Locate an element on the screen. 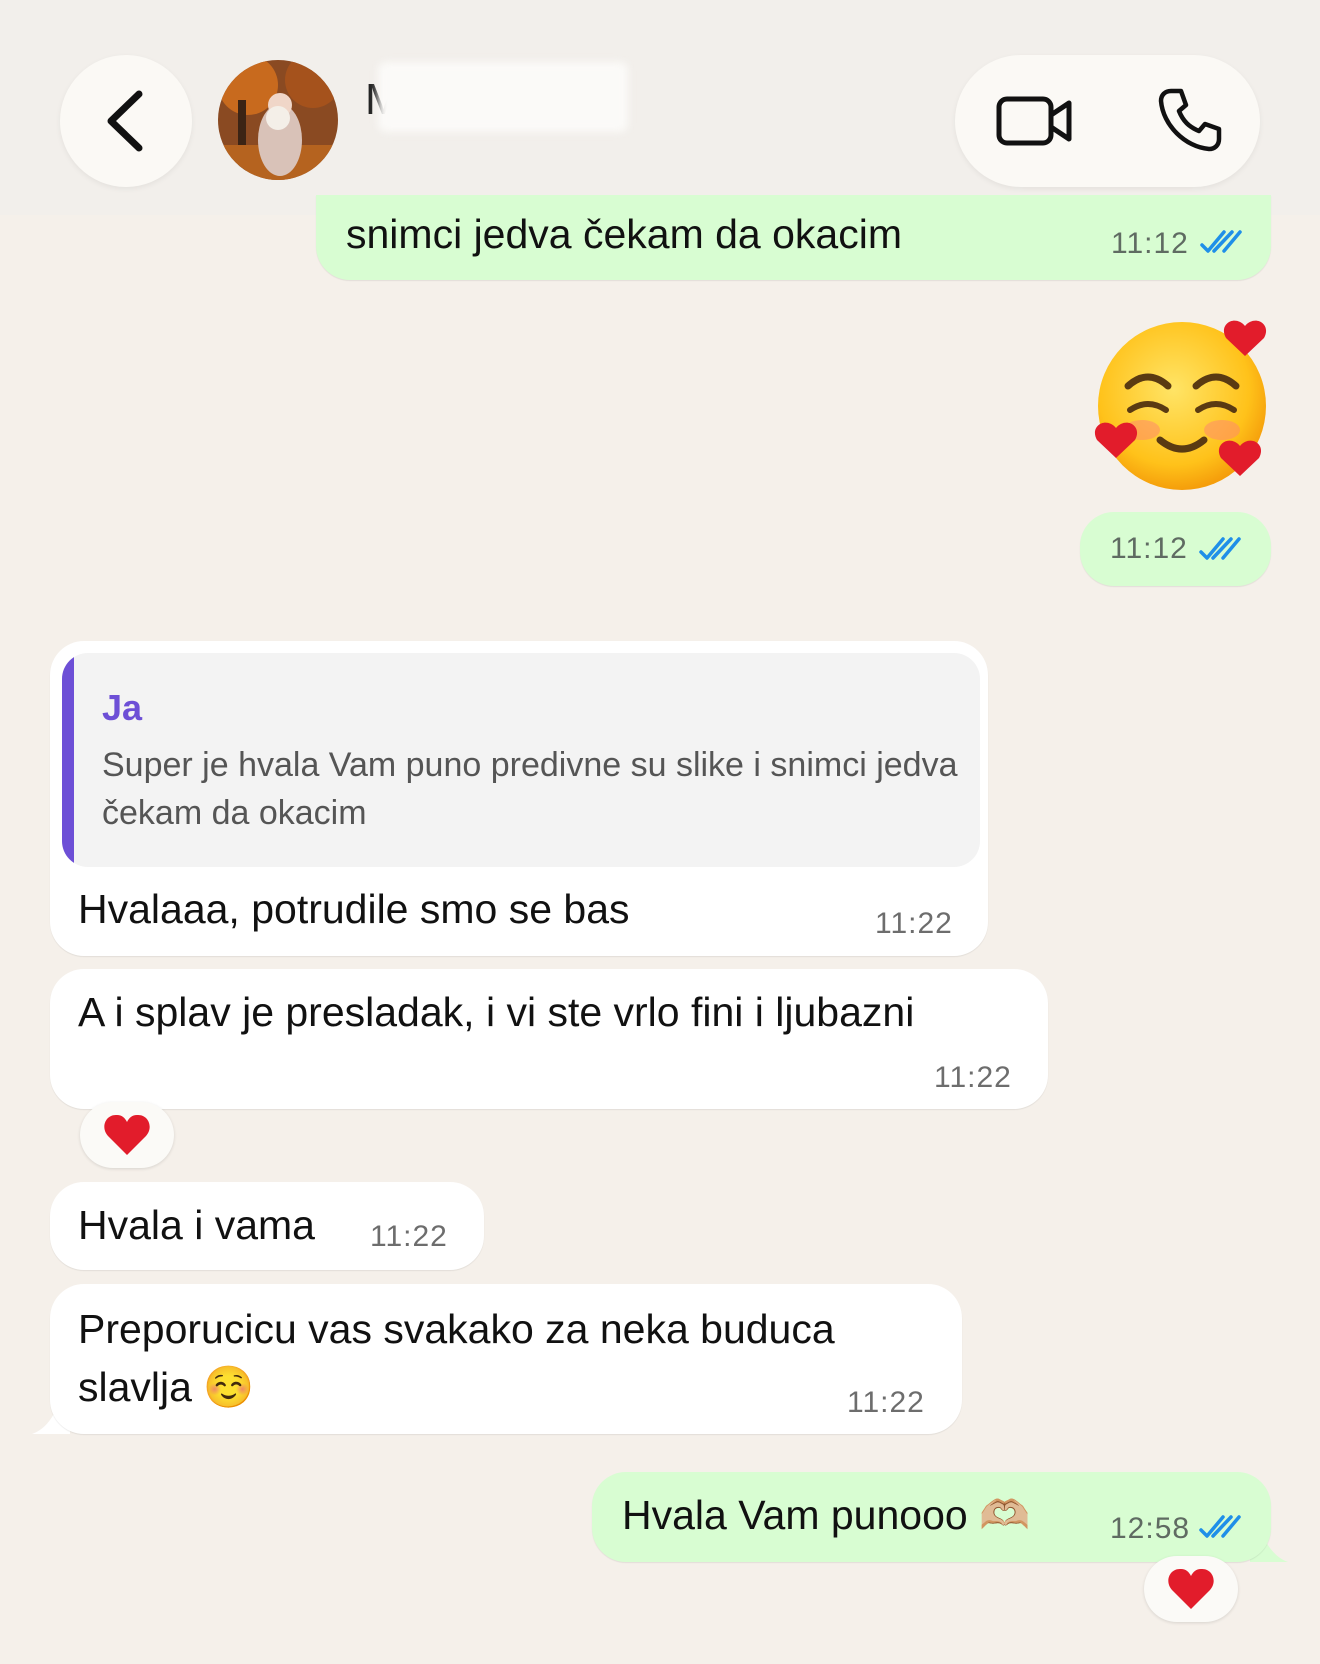 The height and width of the screenshot is (1664, 1320). back-button is located at coordinates (126, 121).